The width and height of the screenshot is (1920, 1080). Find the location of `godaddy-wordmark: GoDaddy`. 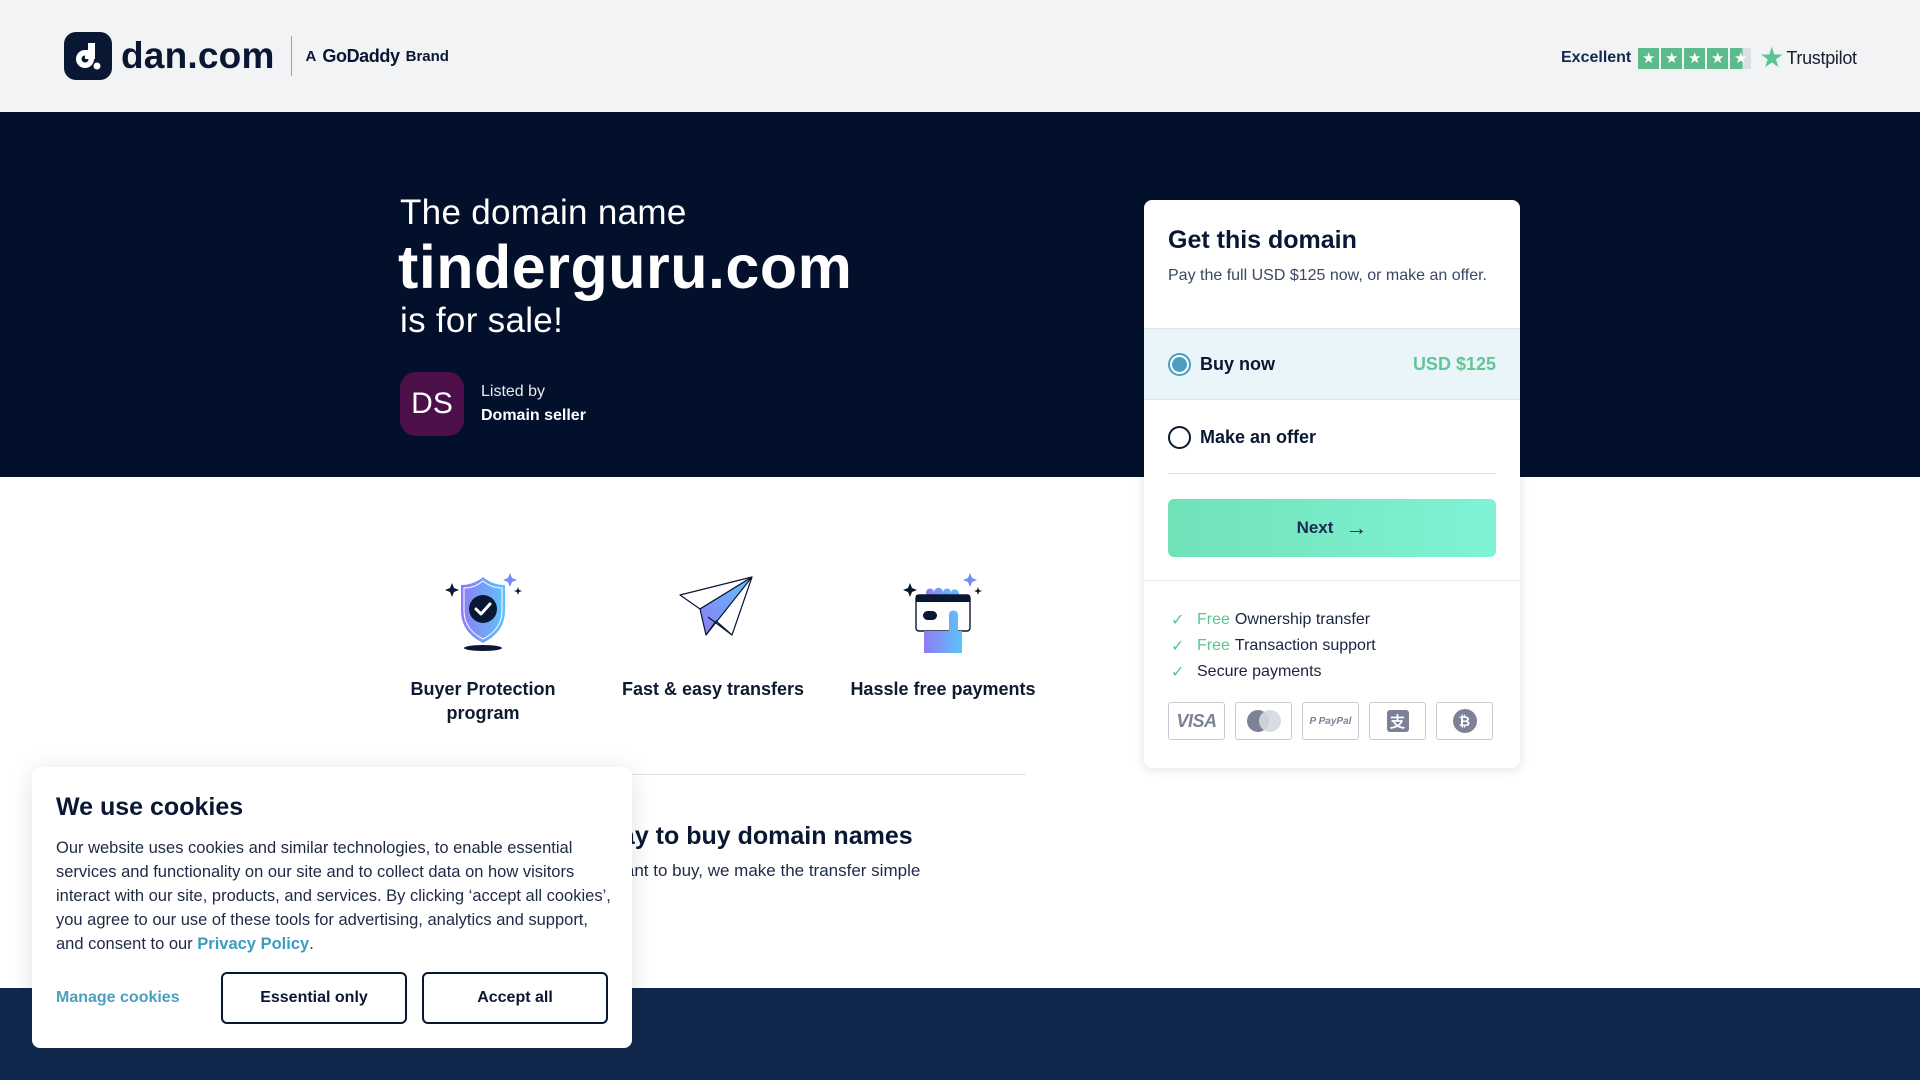

godaddy-wordmark: GoDaddy is located at coordinates (361, 55).